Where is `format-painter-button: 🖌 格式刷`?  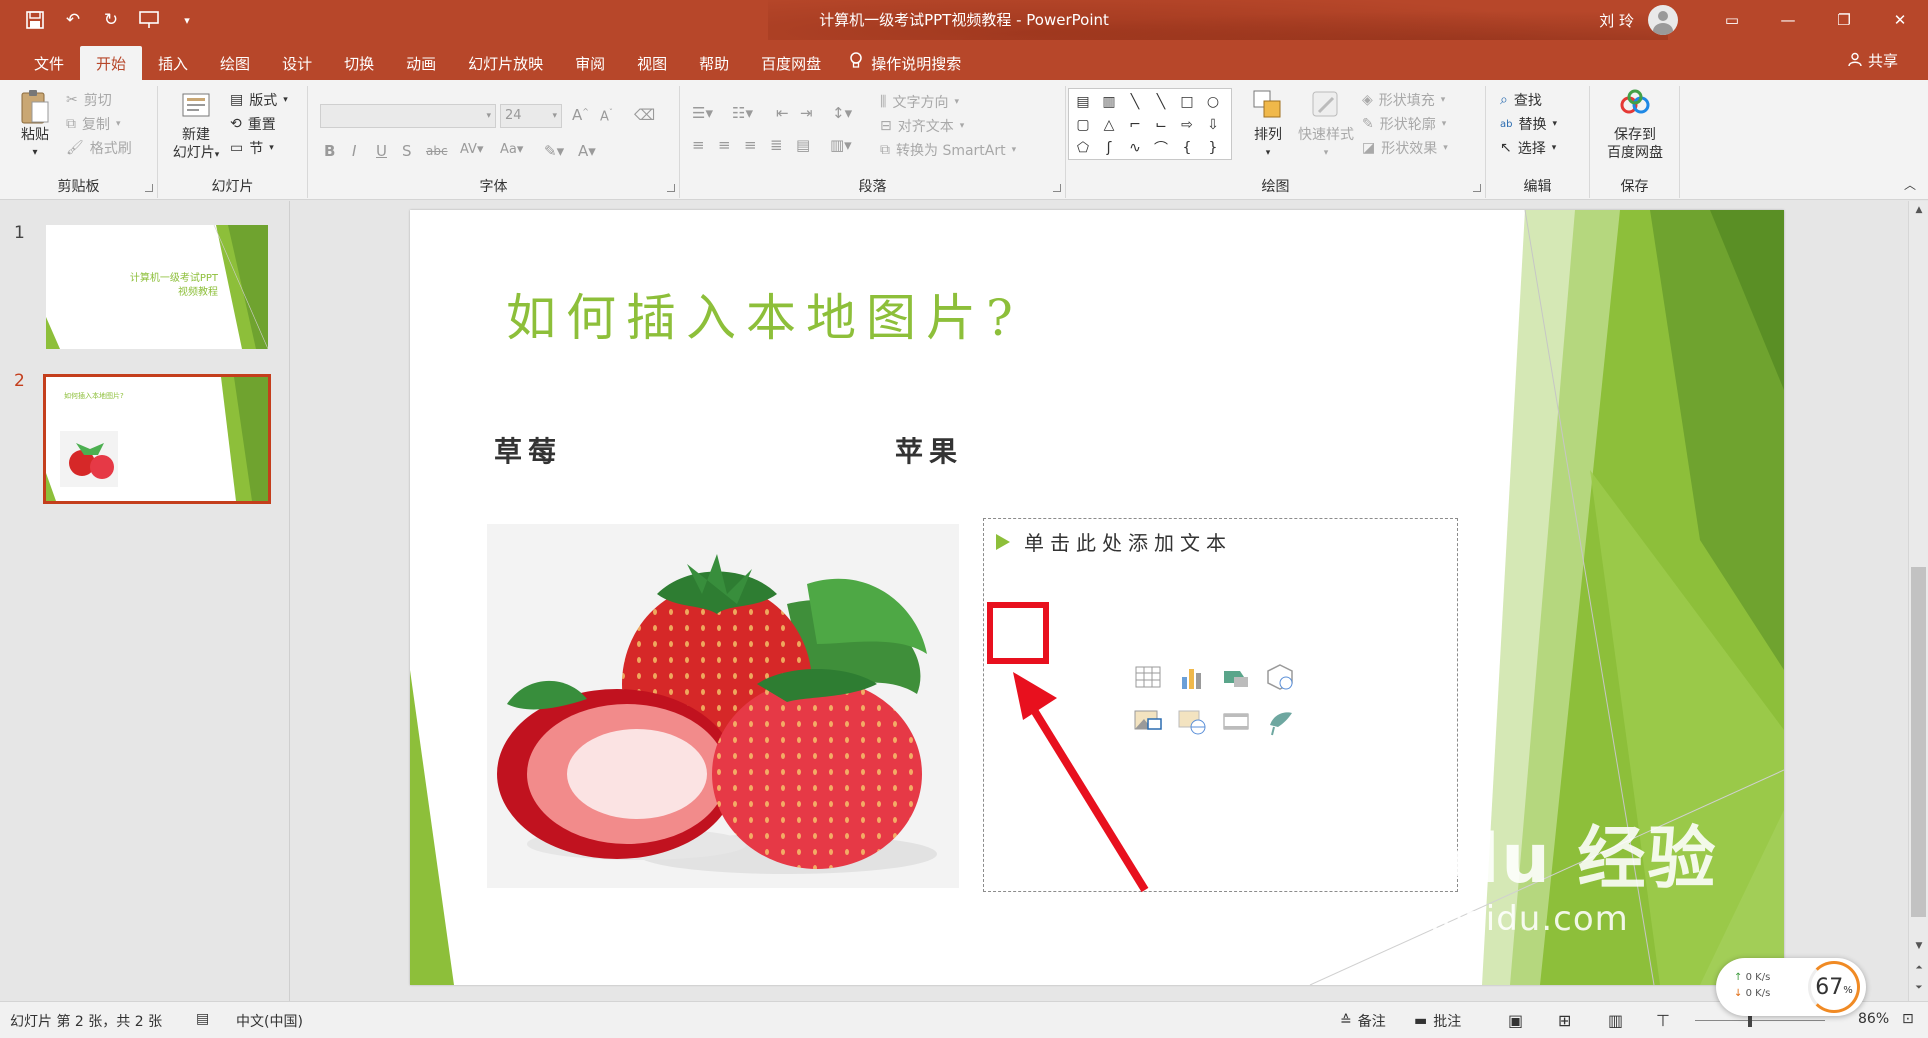 format-painter-button: 🖌 格式刷 is located at coordinates (99, 148).